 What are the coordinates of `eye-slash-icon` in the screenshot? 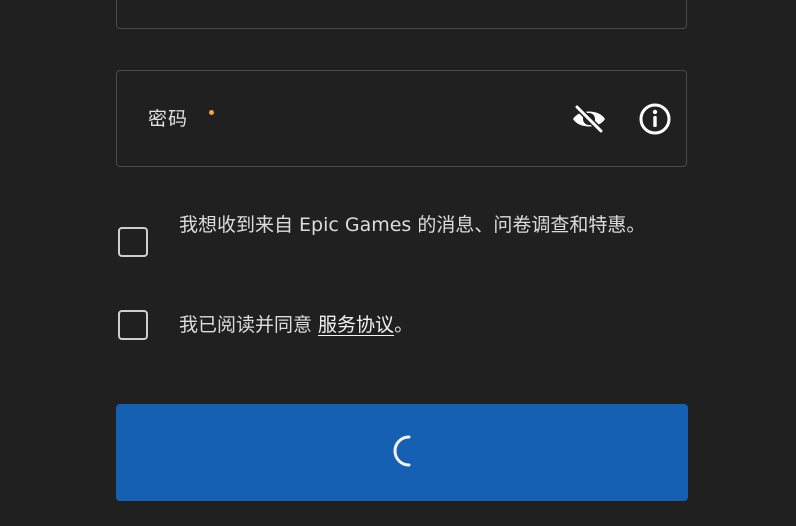 It's located at (589, 119).